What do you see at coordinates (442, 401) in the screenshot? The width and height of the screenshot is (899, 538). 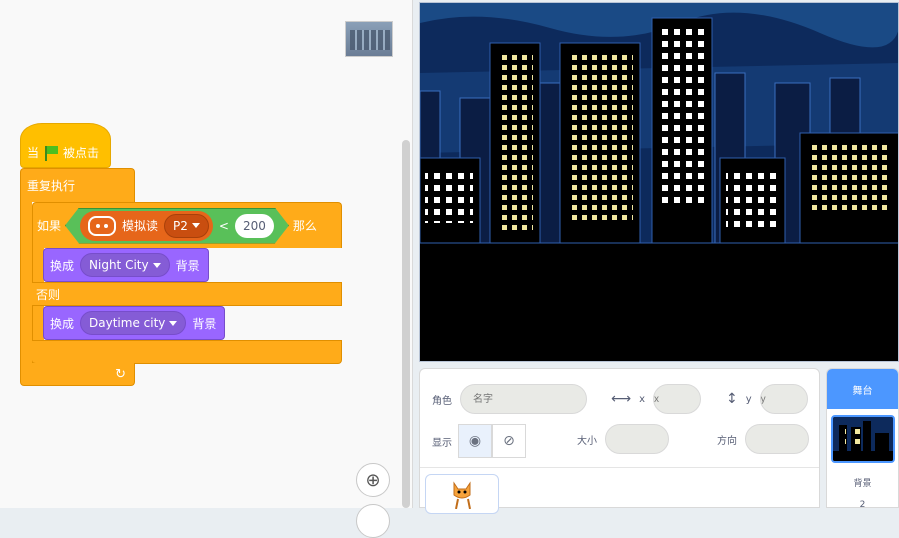 I see `sprite-label: 角色` at bounding box center [442, 401].